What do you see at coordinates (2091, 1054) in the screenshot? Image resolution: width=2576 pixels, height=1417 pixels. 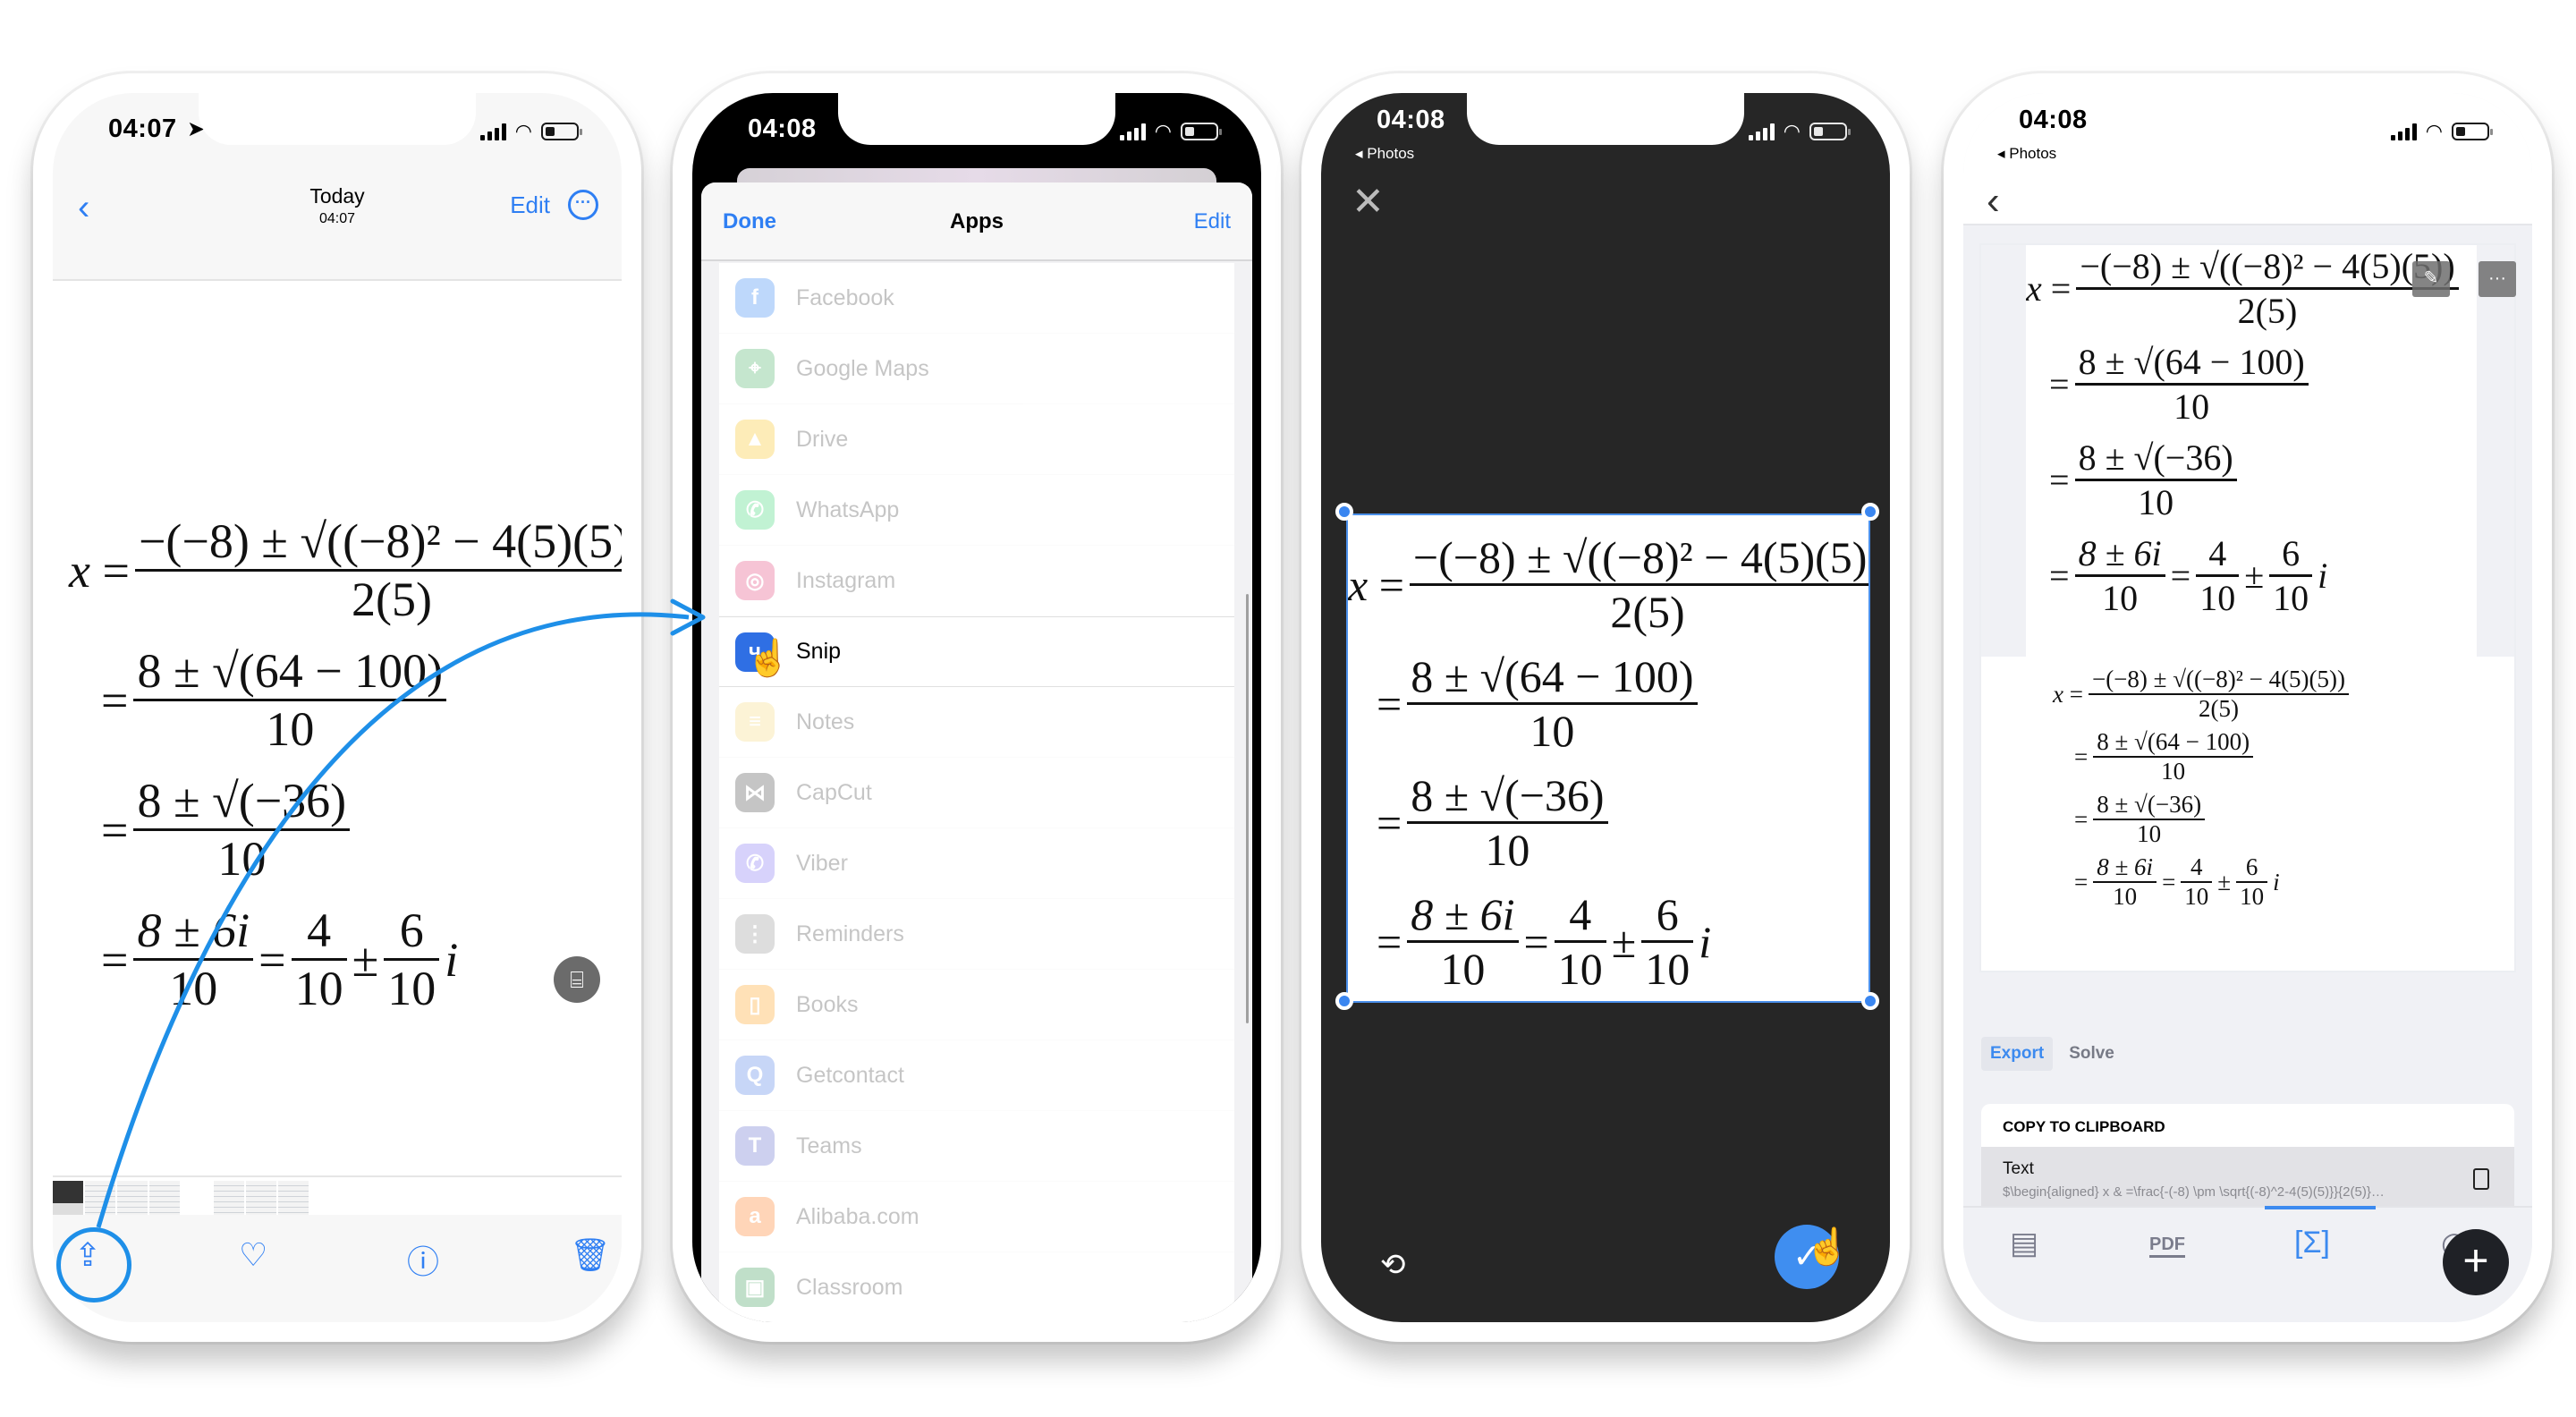 I see `tab-solve: Solve` at bounding box center [2091, 1054].